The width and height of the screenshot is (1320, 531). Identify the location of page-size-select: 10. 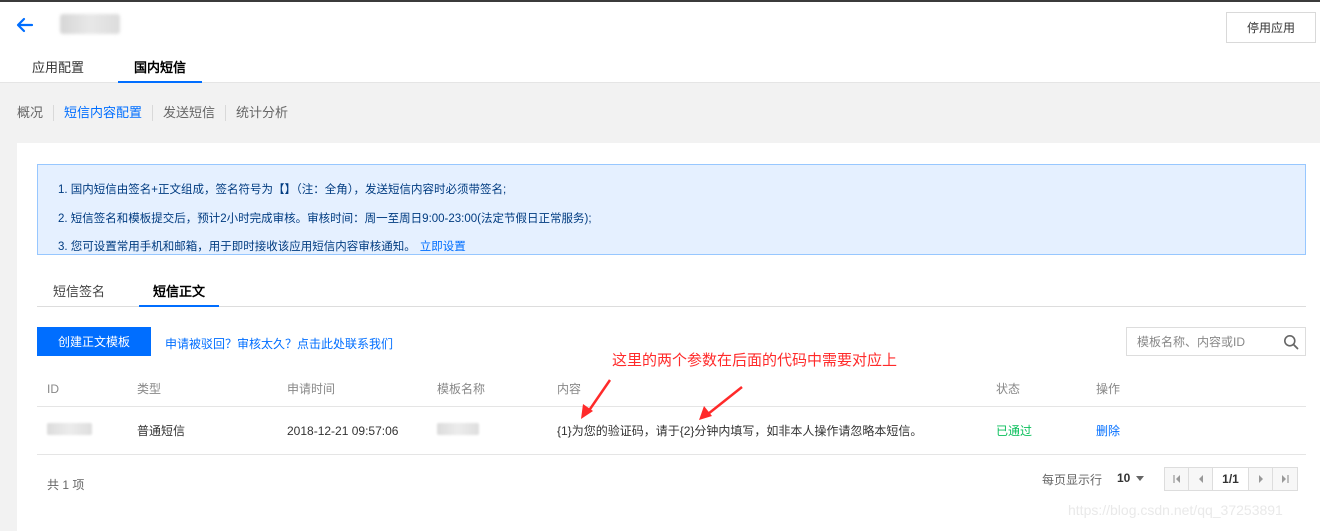
(1131, 478).